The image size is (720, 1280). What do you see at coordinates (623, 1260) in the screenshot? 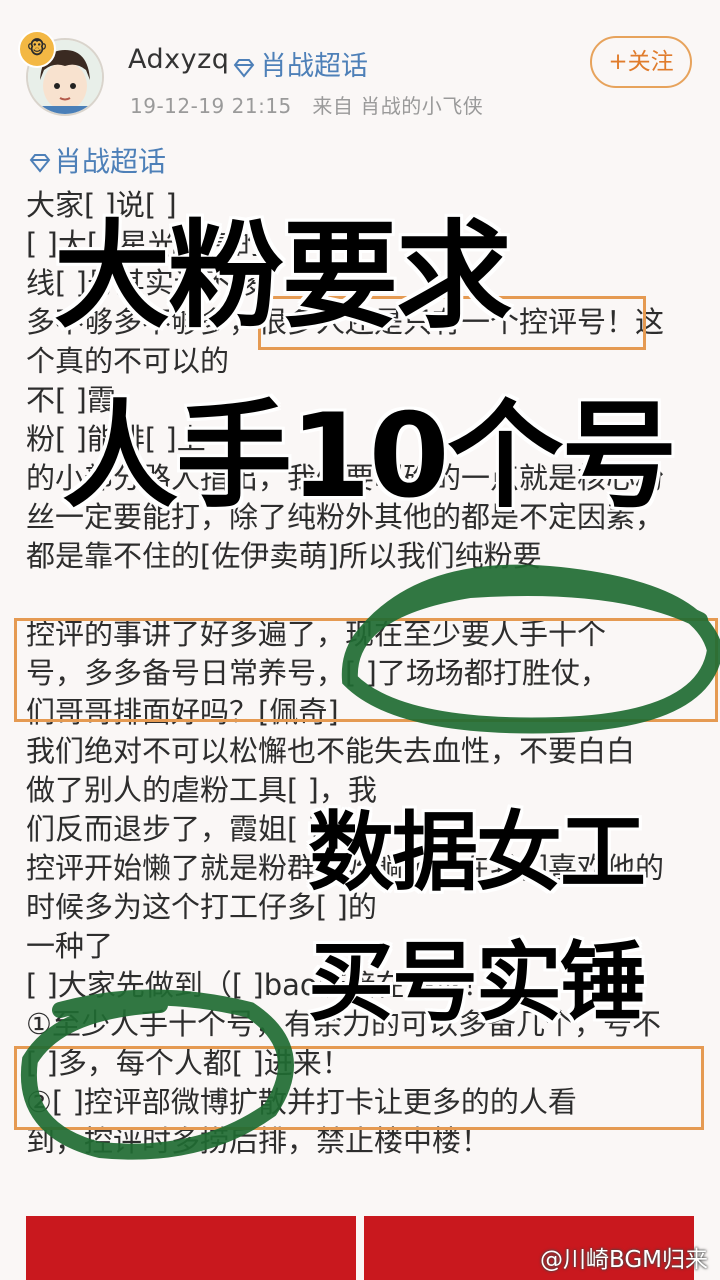
I see `watermark: @川崎BGM归来` at bounding box center [623, 1260].